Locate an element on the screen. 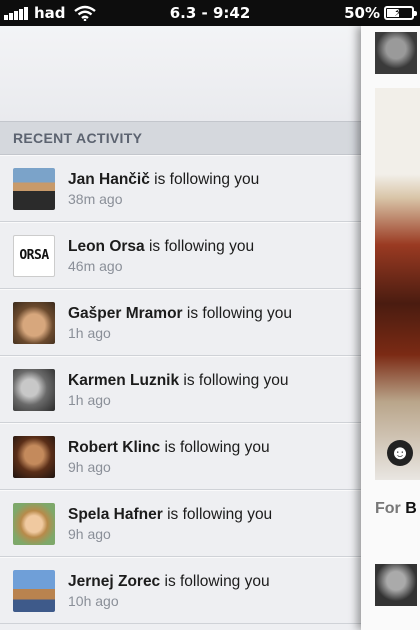 The image size is (420, 630). user-name: Robert Klinc is located at coordinates (114, 447).